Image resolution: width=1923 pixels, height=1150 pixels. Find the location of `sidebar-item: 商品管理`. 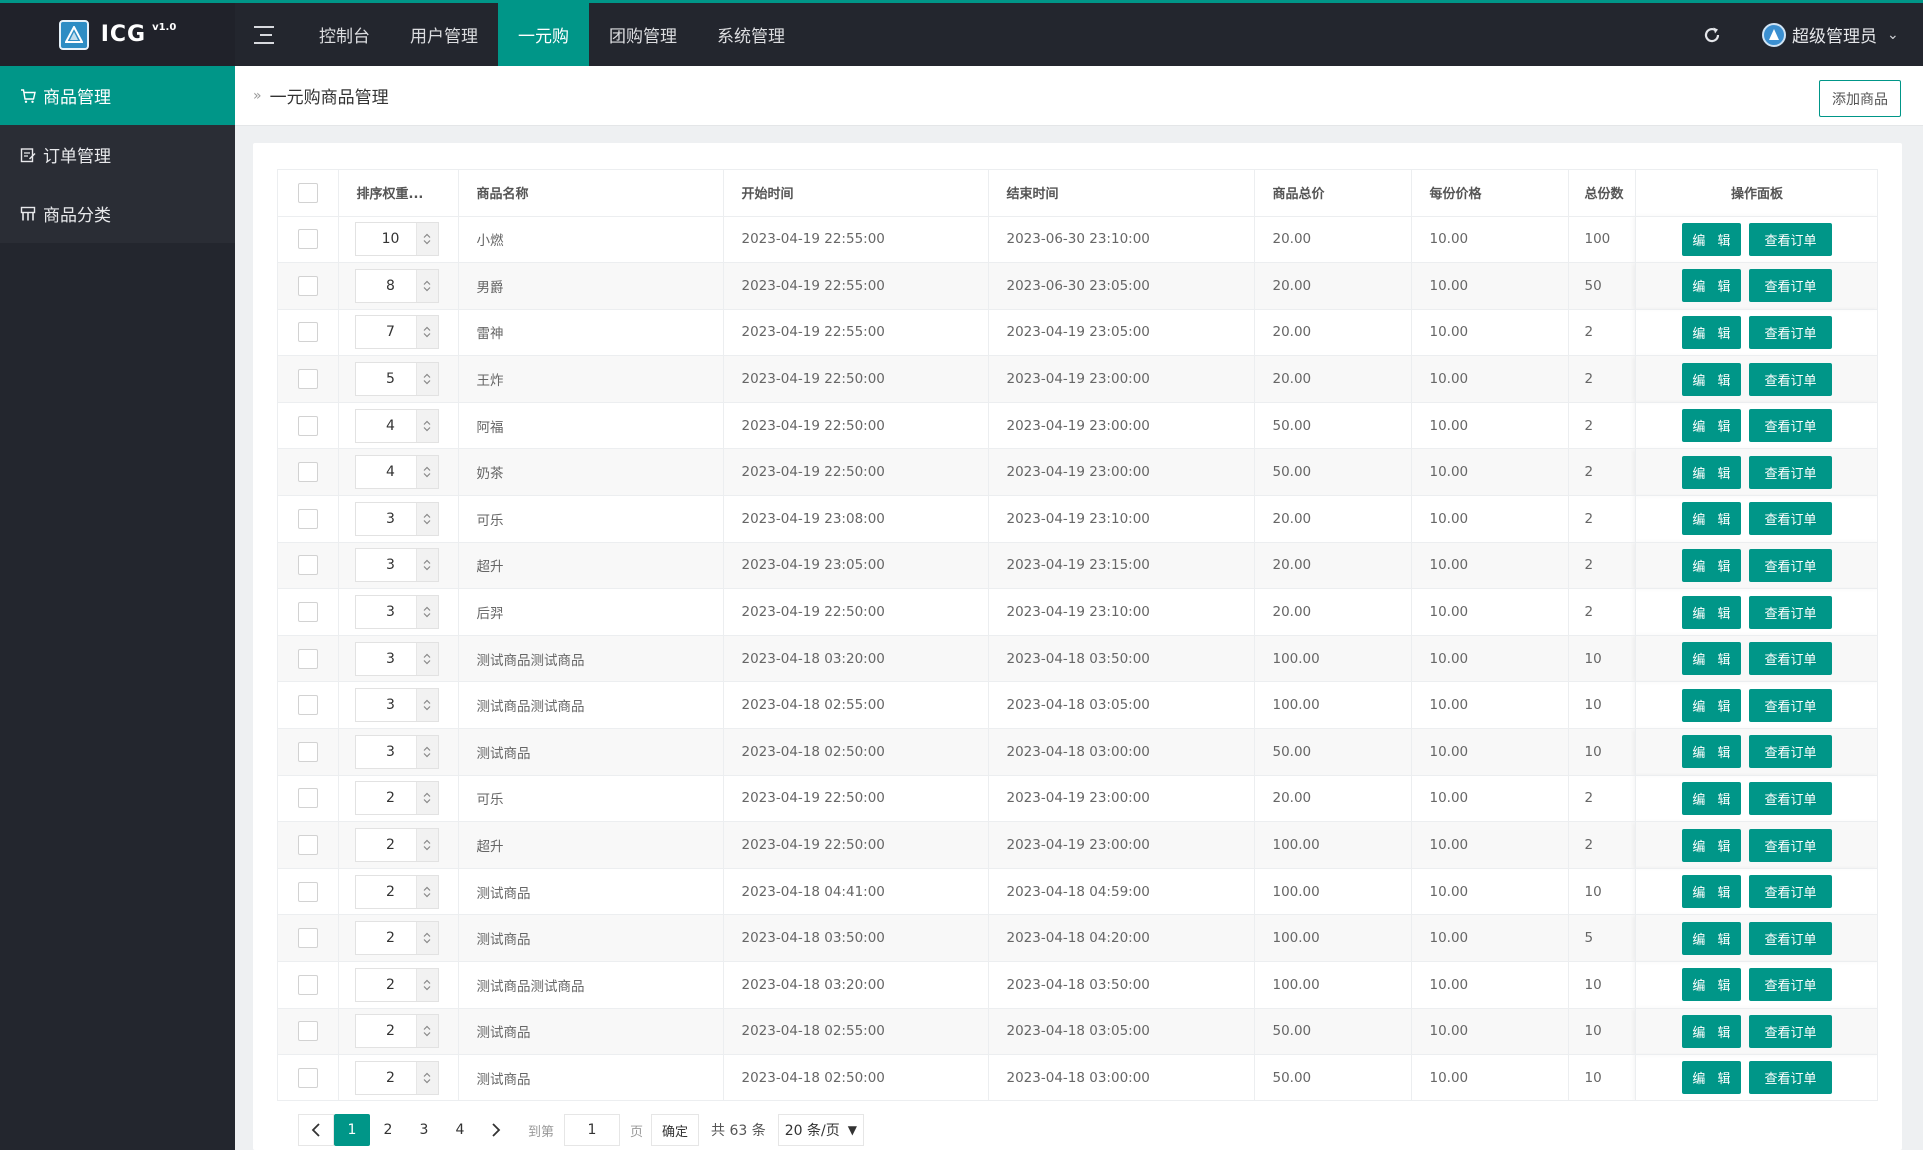

sidebar-item: 商品管理 is located at coordinates (117, 95).